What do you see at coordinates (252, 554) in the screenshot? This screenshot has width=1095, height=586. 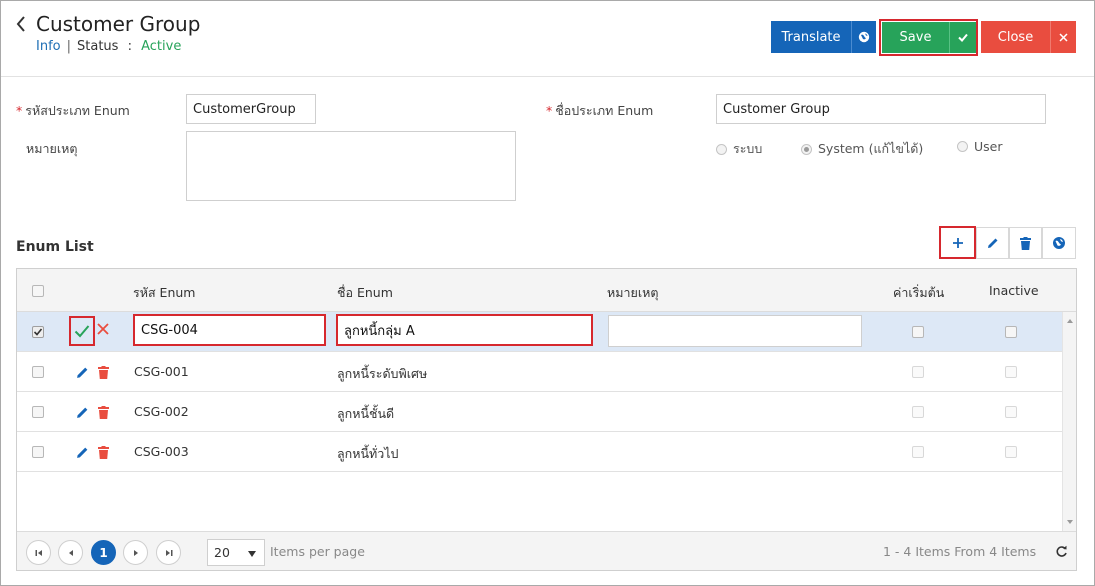 I see `chevron-down-icon` at bounding box center [252, 554].